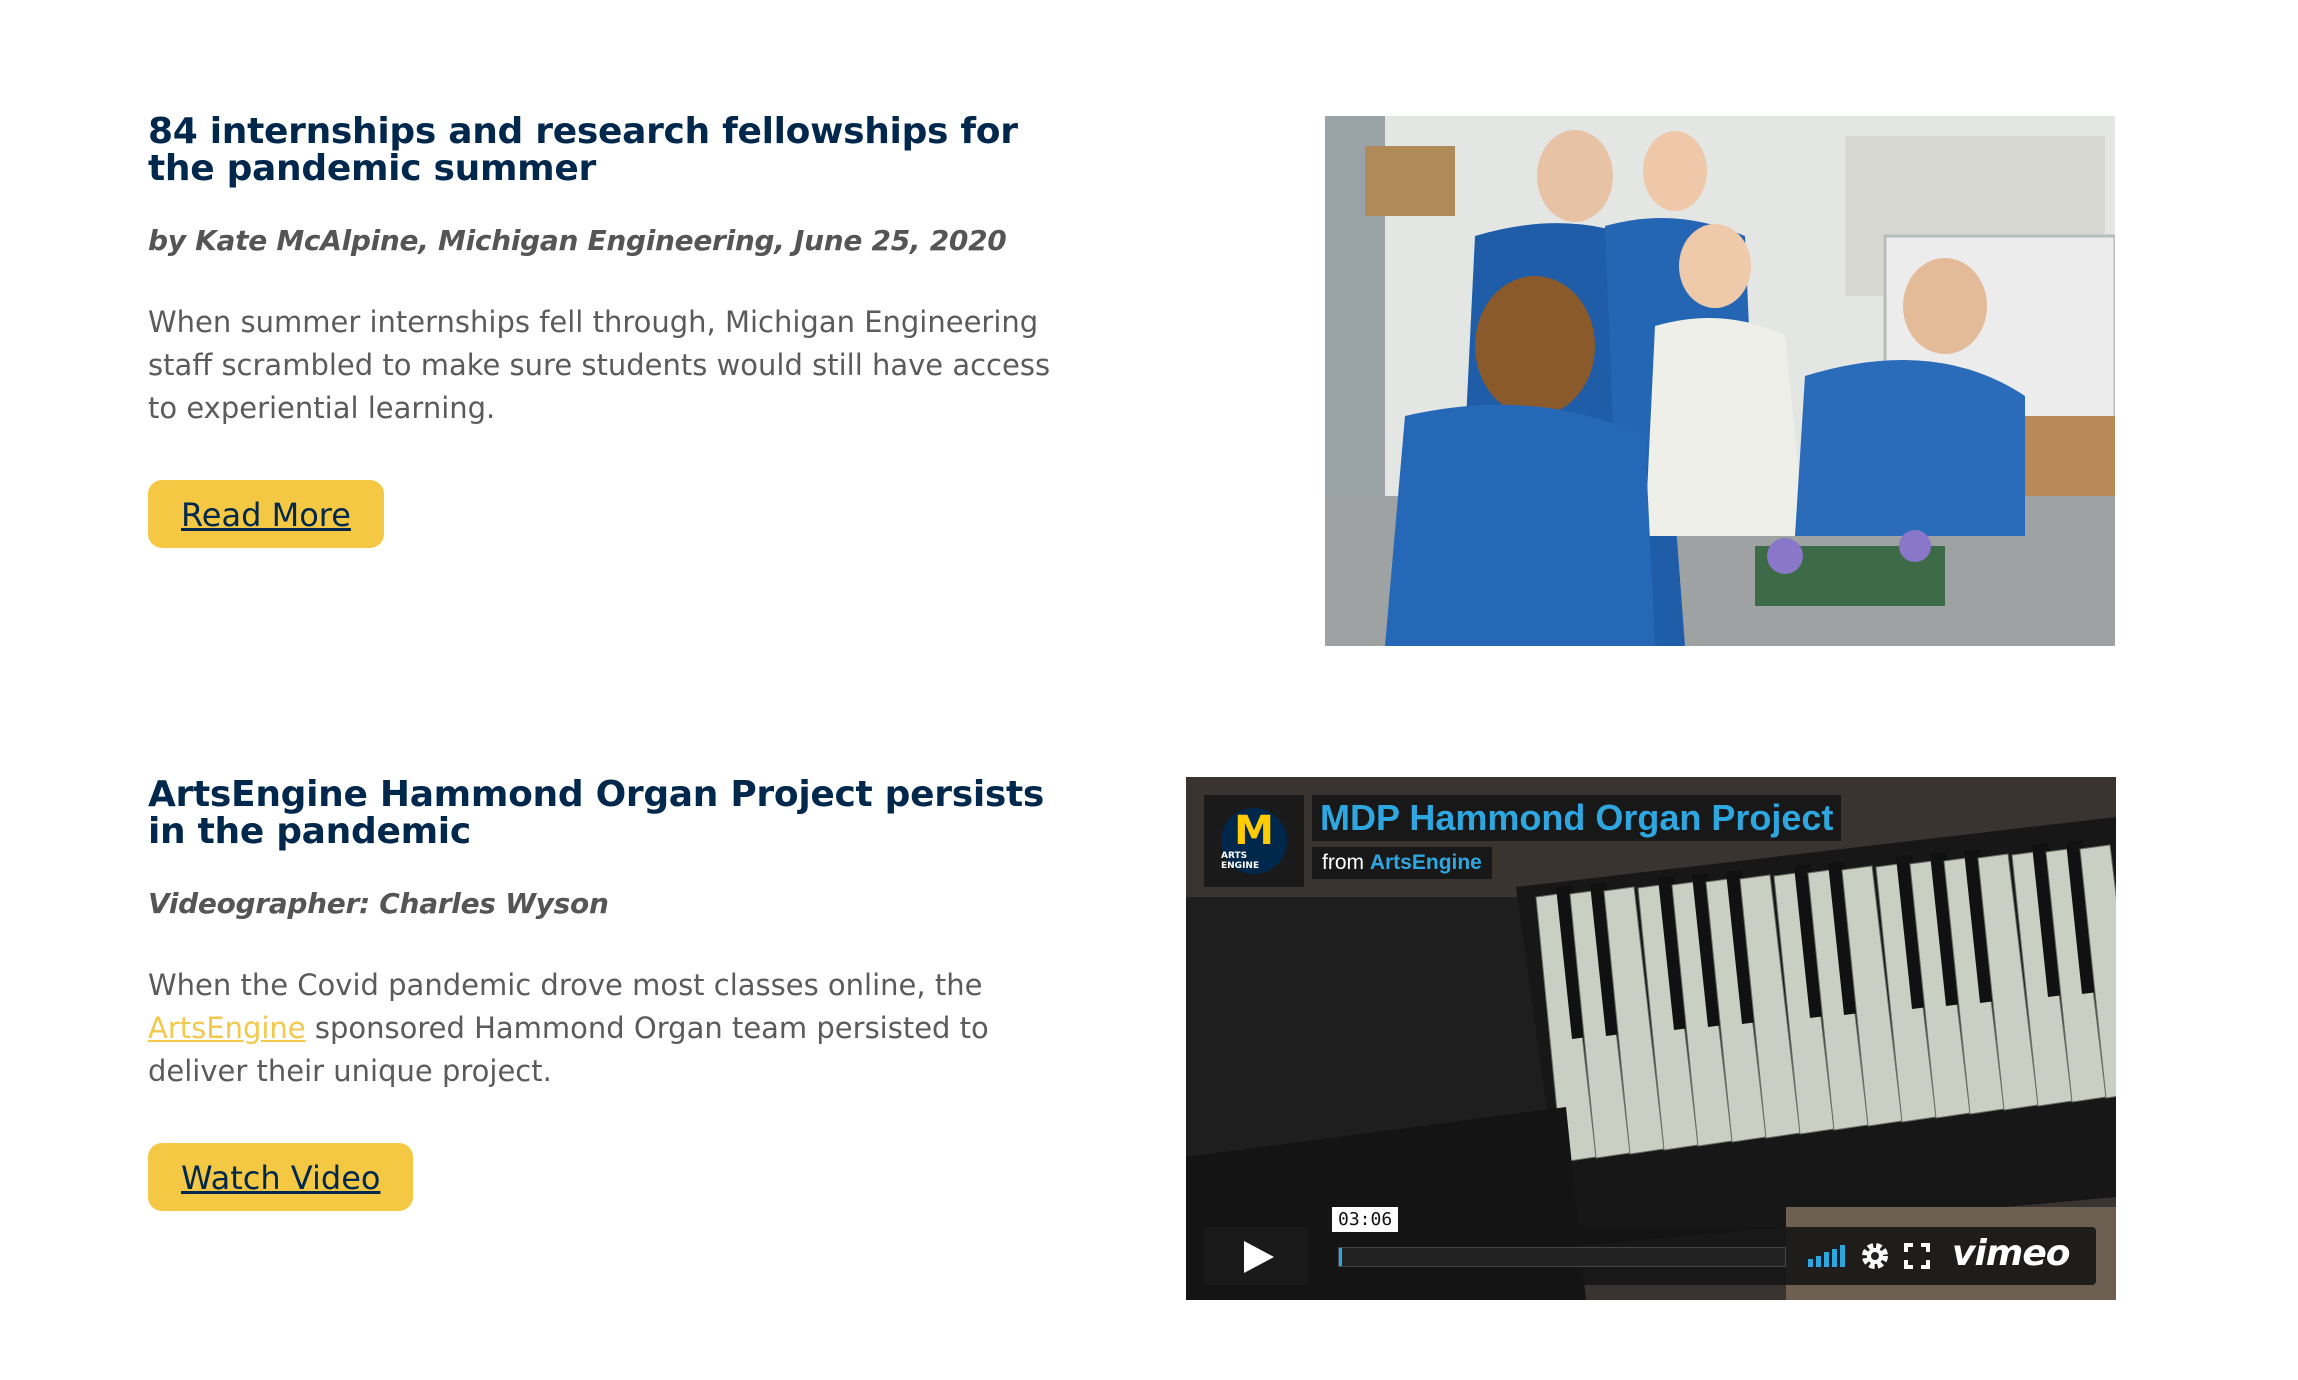 The width and height of the screenshot is (2298, 1380). Describe the element at coordinates (227, 1028) in the screenshot. I see `artsengine-link: ArtsEngine` at that location.